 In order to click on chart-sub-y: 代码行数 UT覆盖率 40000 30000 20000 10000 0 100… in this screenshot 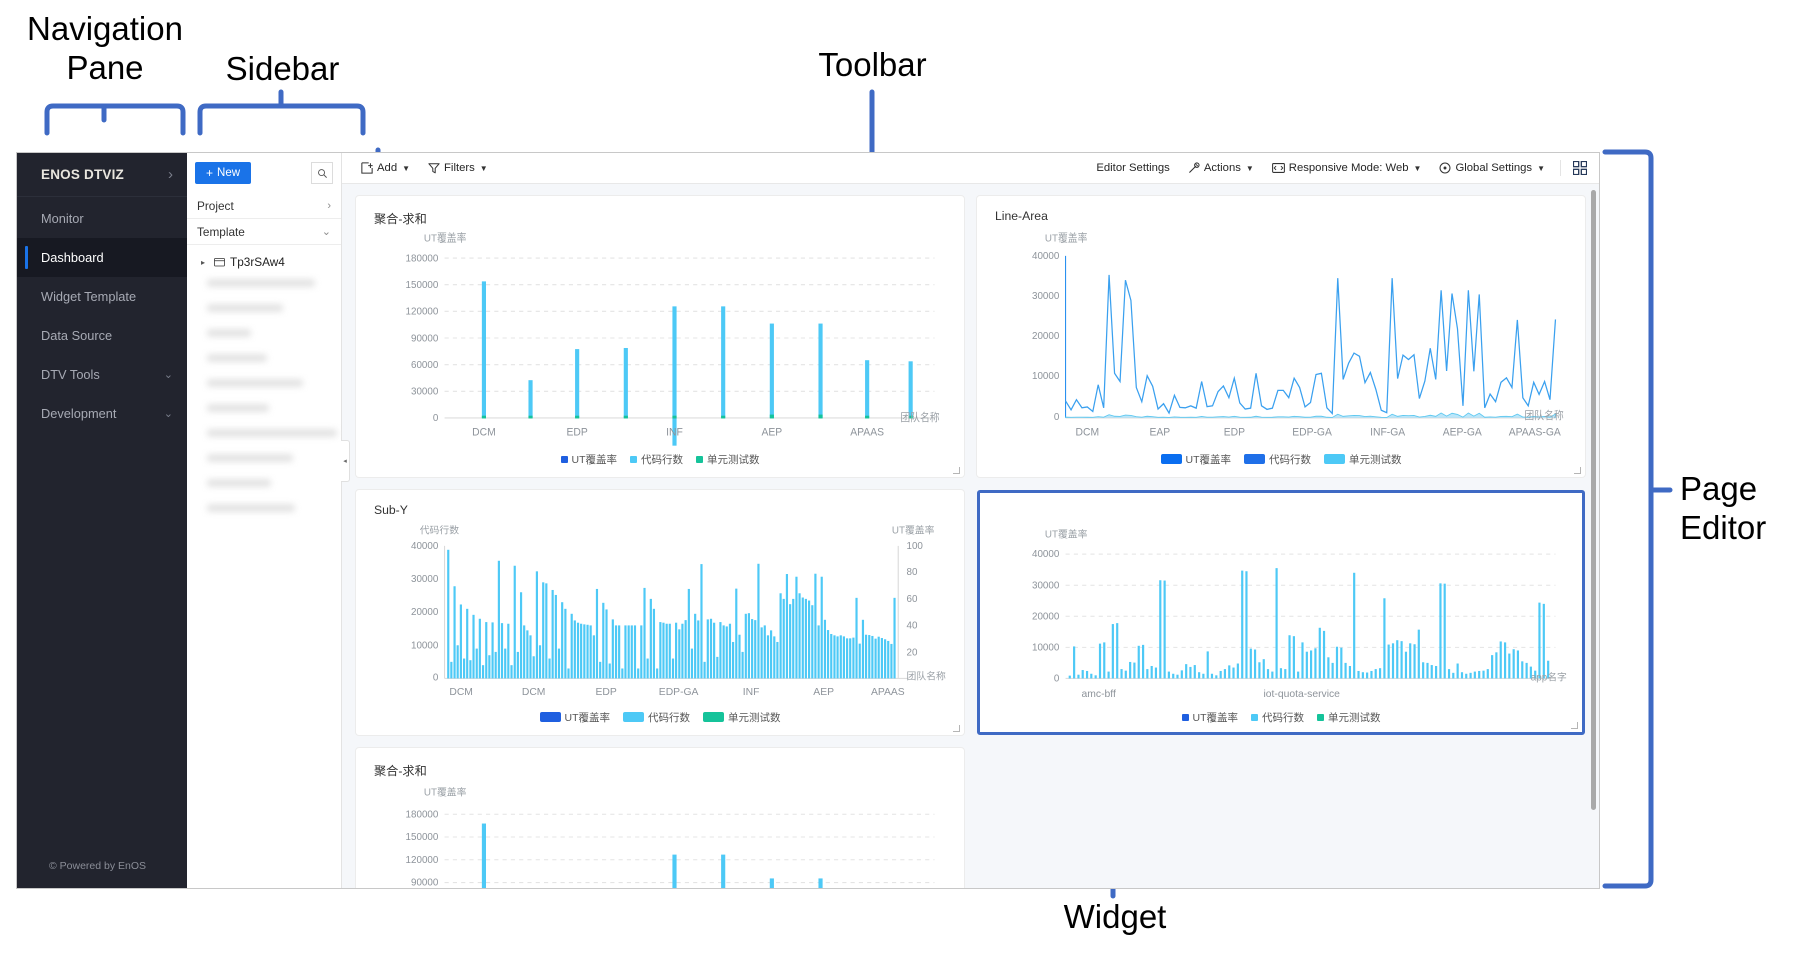, I will do `click(660, 614)`.